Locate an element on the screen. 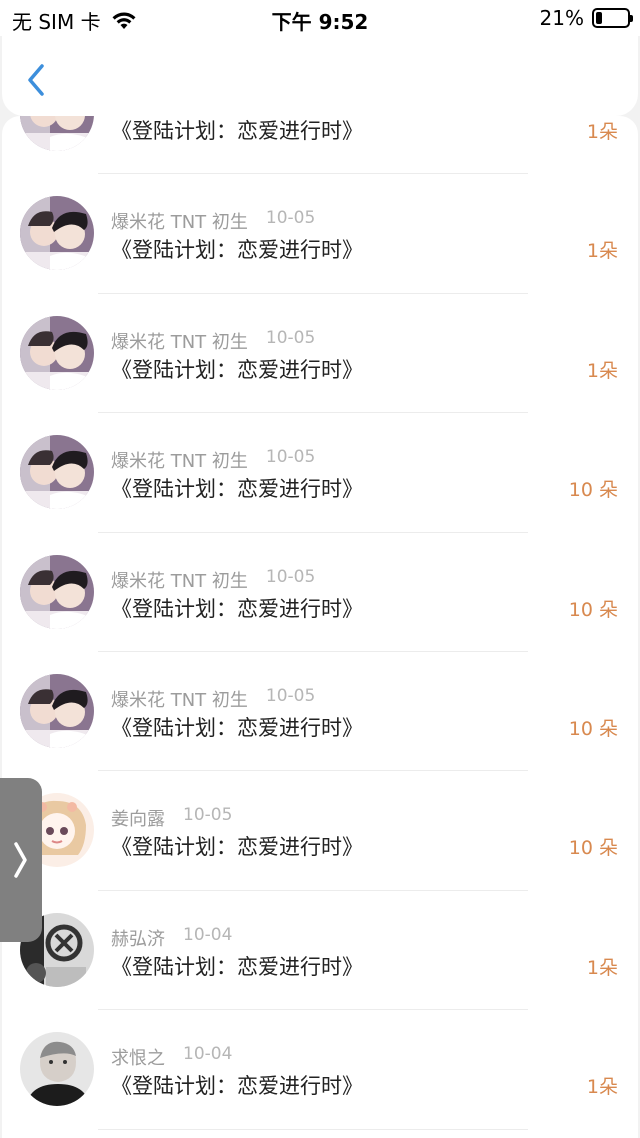  user-name: 姜向露 is located at coordinates (138, 820).